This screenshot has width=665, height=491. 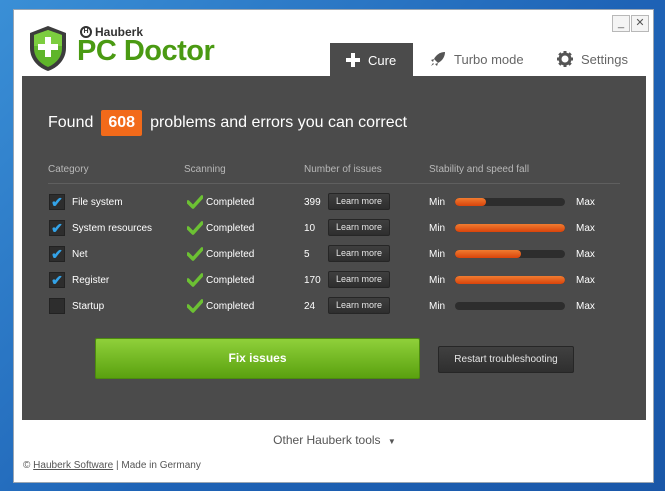 What do you see at coordinates (343, 169) in the screenshot?
I see `header-issues: Number of issues` at bounding box center [343, 169].